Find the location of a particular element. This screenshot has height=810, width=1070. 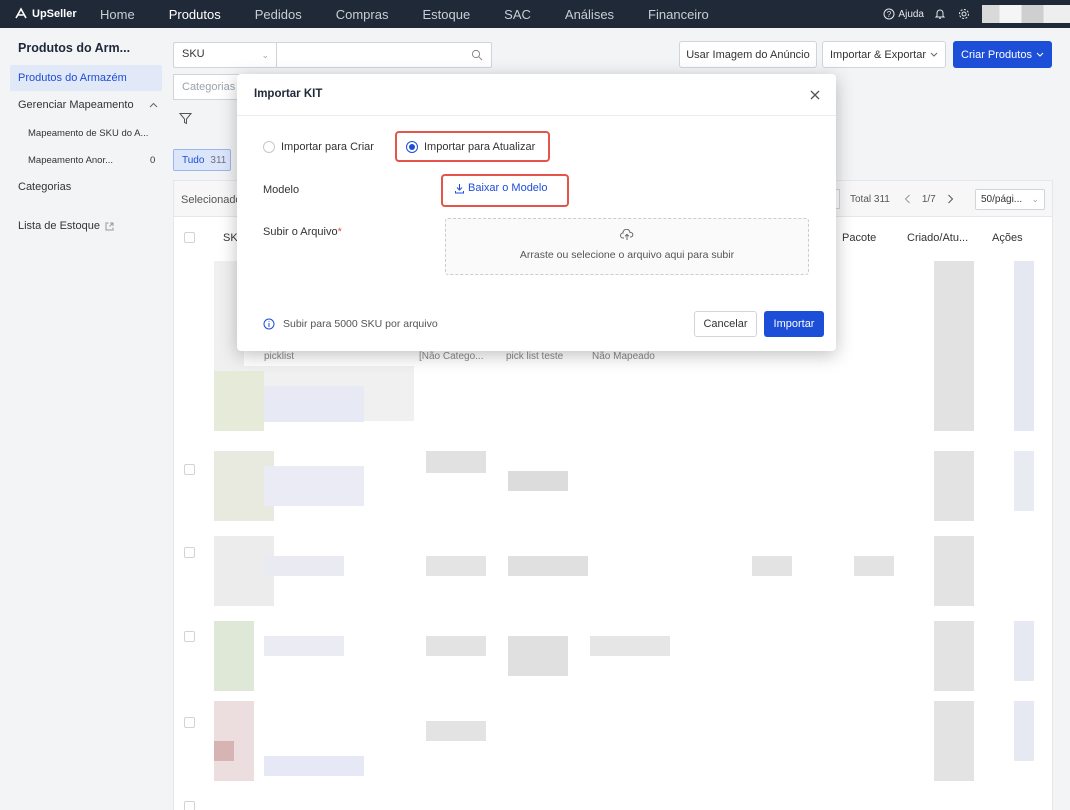

upload-hint: Subir para 5000 SKU por arquivo is located at coordinates (350, 324).